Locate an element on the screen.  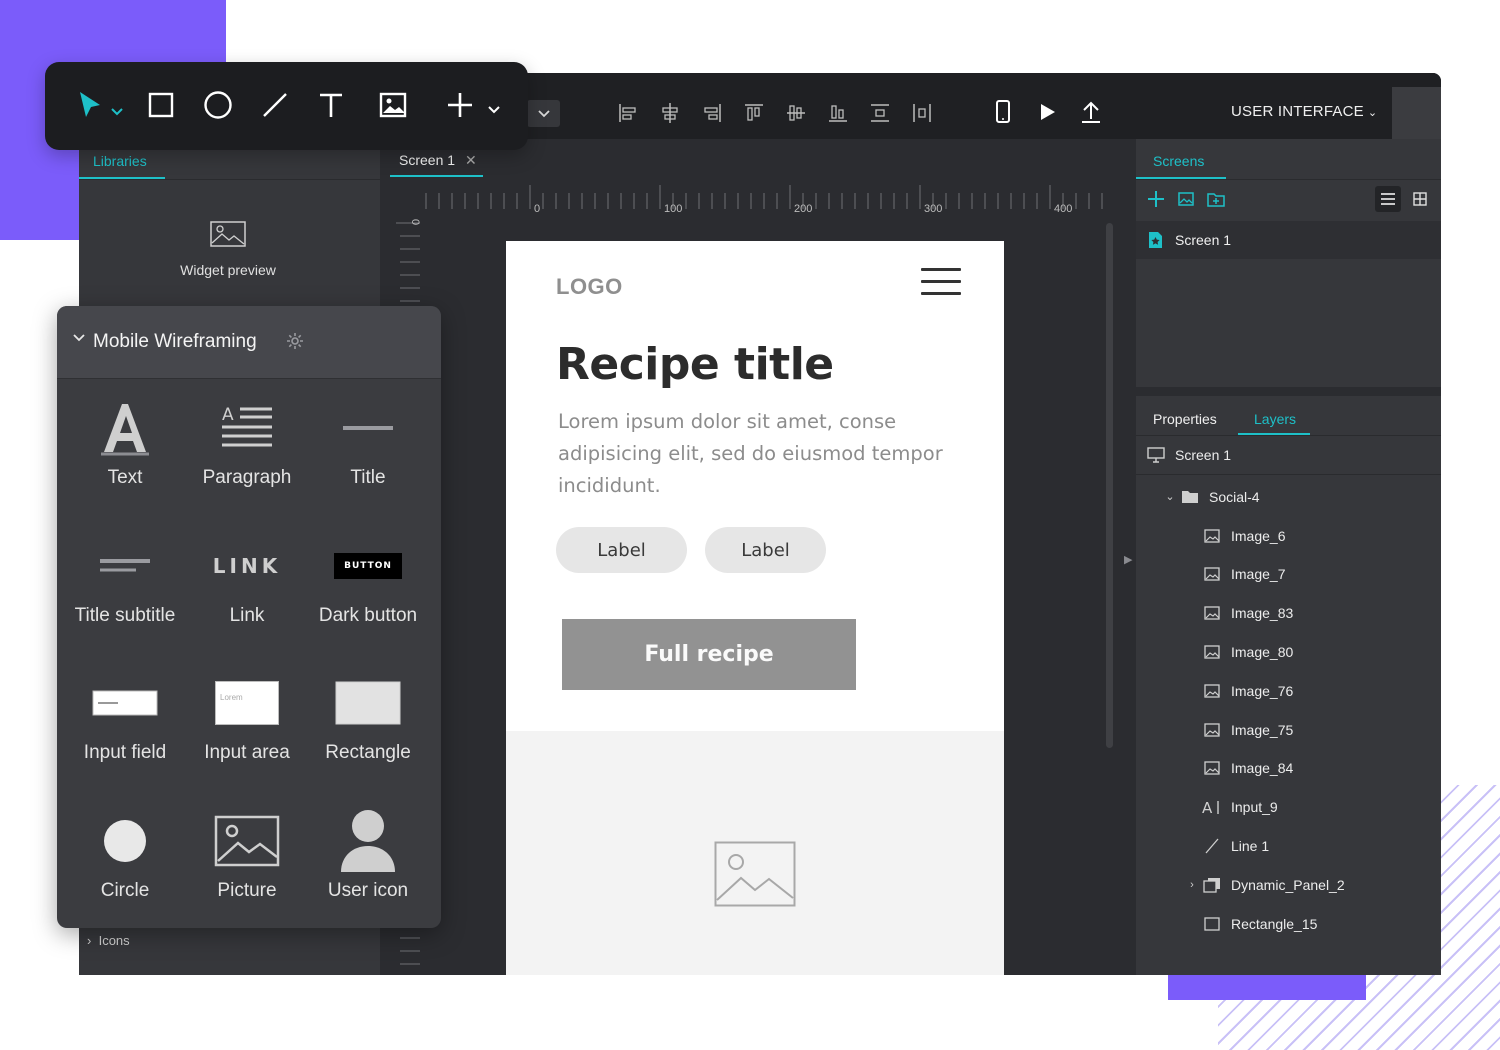
toolbar-dropdown-button is located at coordinates (543, 113).